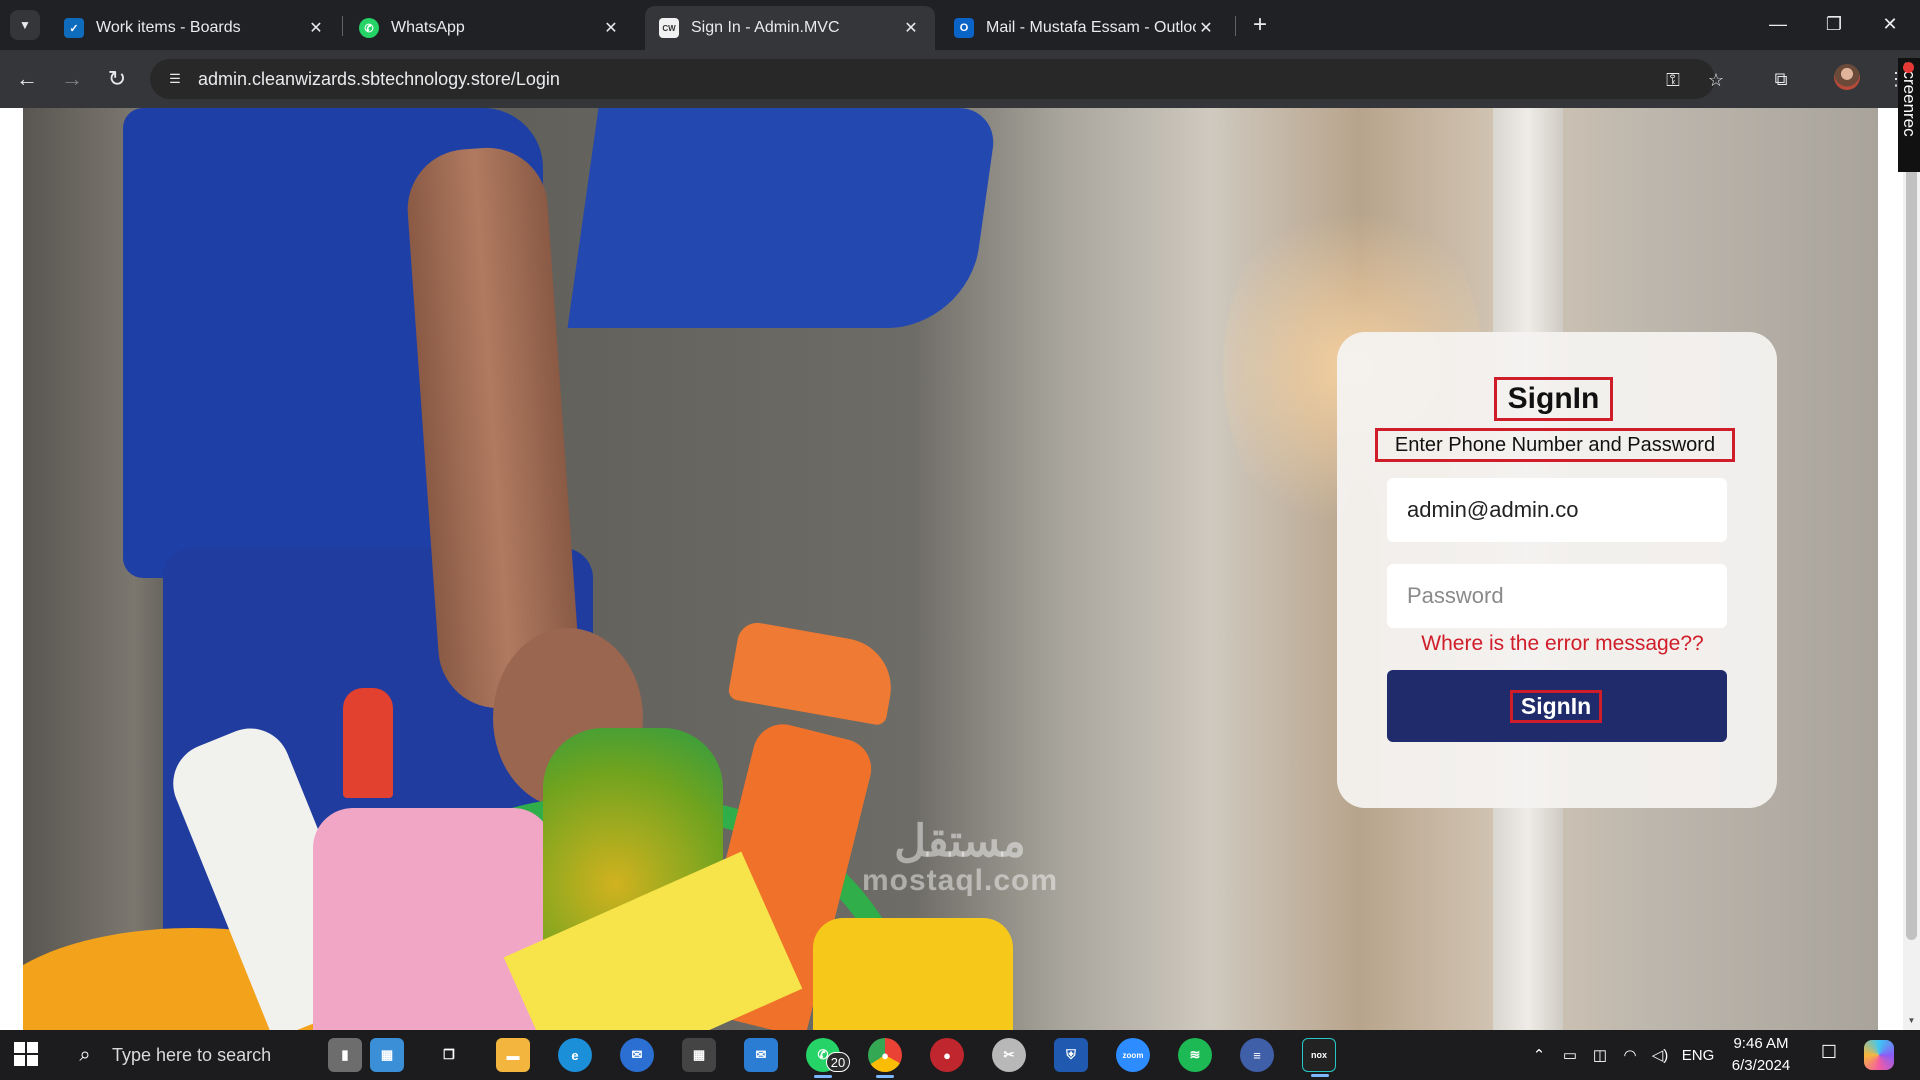 Image resolution: width=1920 pixels, height=1080 pixels. Describe the element at coordinates (699, 1055) in the screenshot. I see `microsoft-store-icon: ▦` at that location.